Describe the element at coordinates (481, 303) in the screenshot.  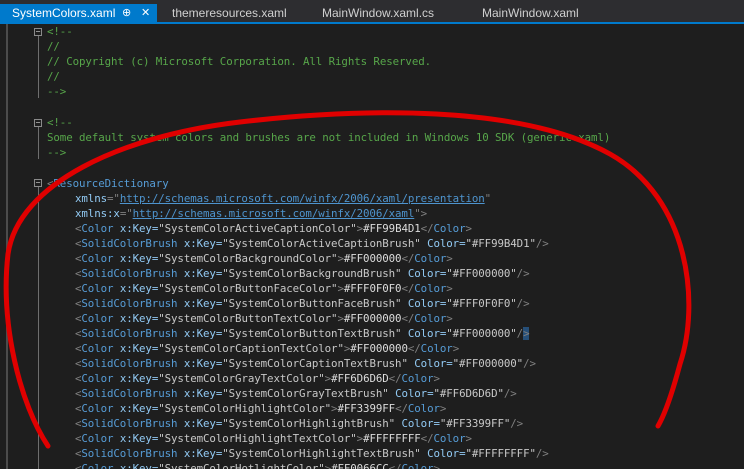
I see `color-value: "#FFF0F0F0"` at that location.